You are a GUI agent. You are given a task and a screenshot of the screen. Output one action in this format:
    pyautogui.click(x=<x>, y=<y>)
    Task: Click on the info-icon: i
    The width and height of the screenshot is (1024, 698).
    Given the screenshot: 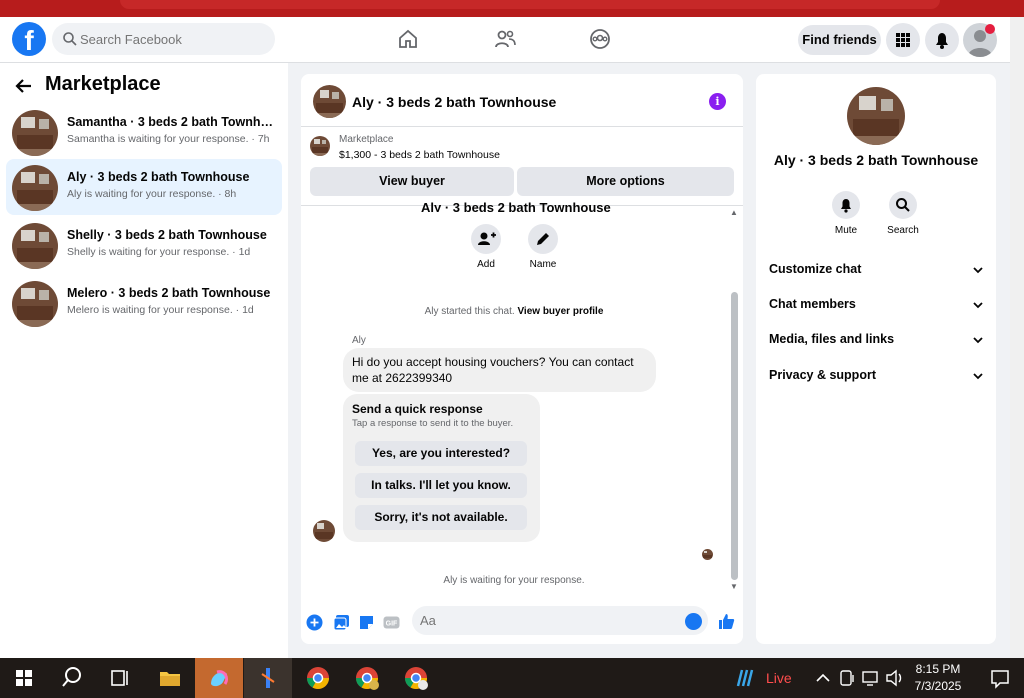 What is the action you would take?
    pyautogui.click(x=717, y=101)
    